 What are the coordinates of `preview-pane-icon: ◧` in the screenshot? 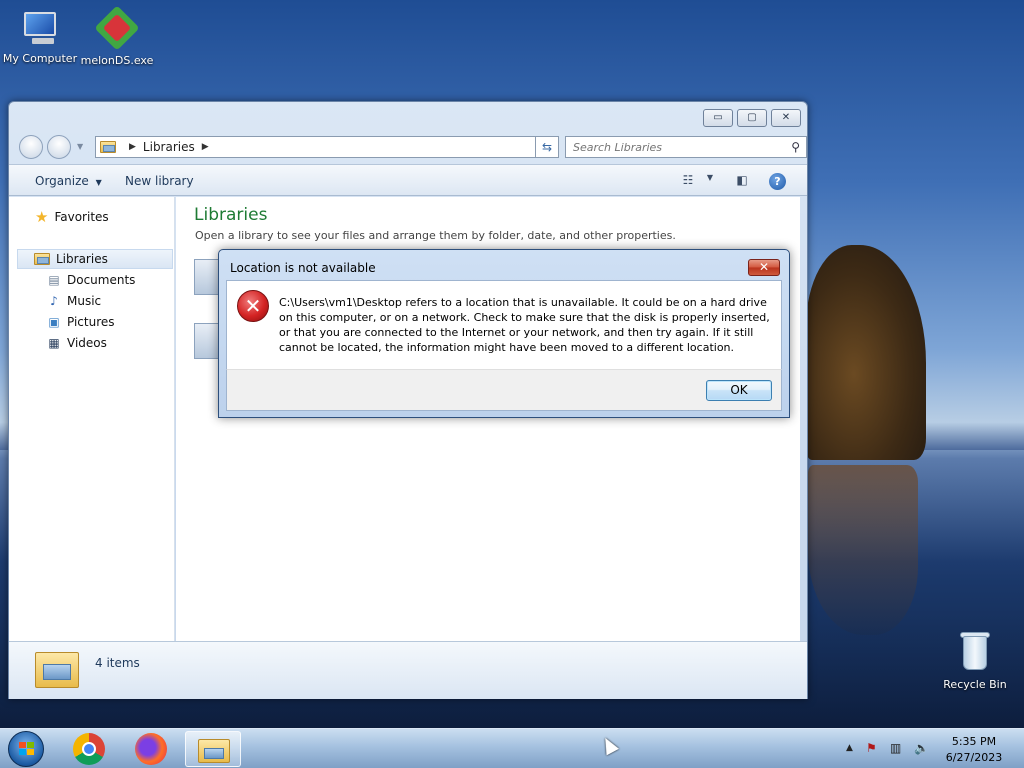 It's located at (742, 181).